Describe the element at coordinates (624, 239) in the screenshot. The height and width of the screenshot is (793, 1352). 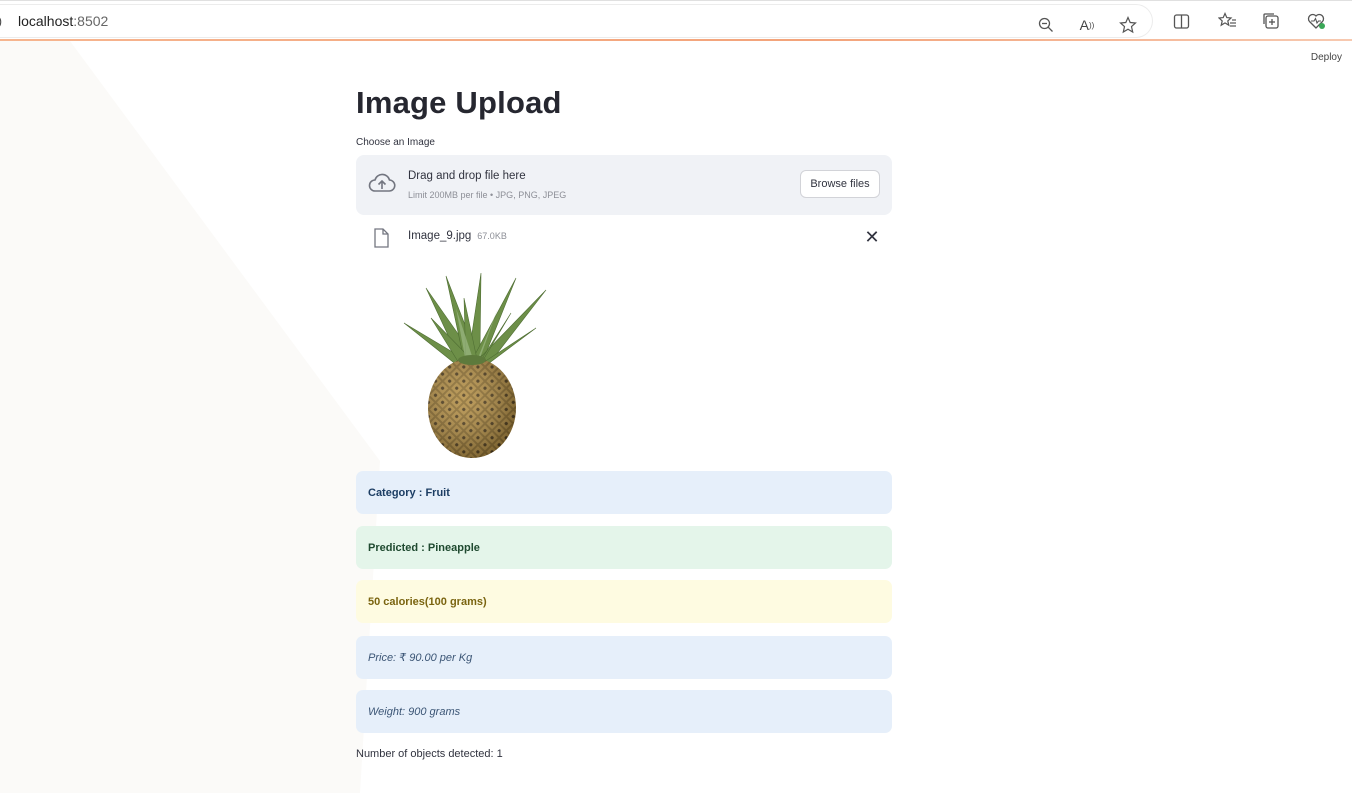
I see `uploaded-file-row: Image_9.jpg 67.0KB ✕` at that location.